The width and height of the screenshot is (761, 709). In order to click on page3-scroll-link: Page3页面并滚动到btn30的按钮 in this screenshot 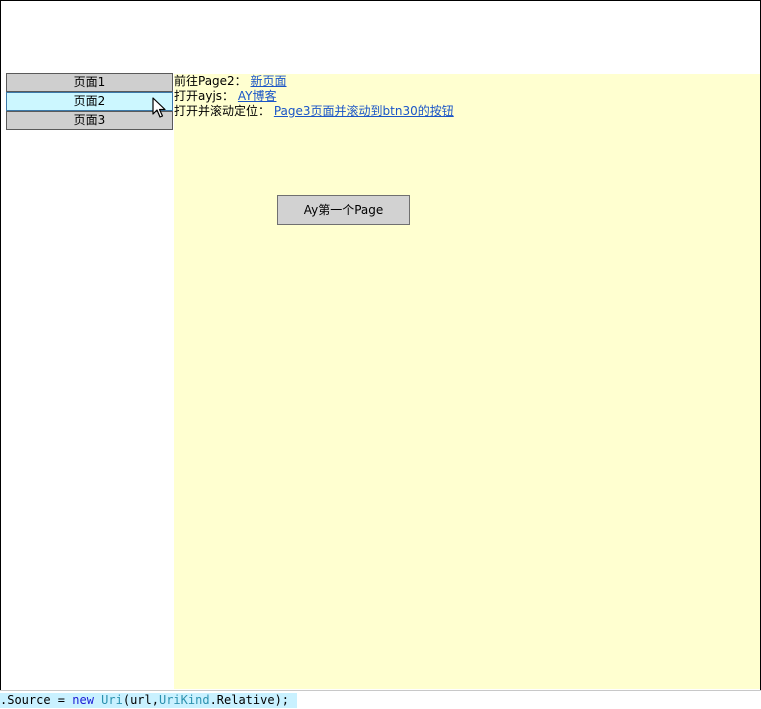, I will do `click(364, 111)`.